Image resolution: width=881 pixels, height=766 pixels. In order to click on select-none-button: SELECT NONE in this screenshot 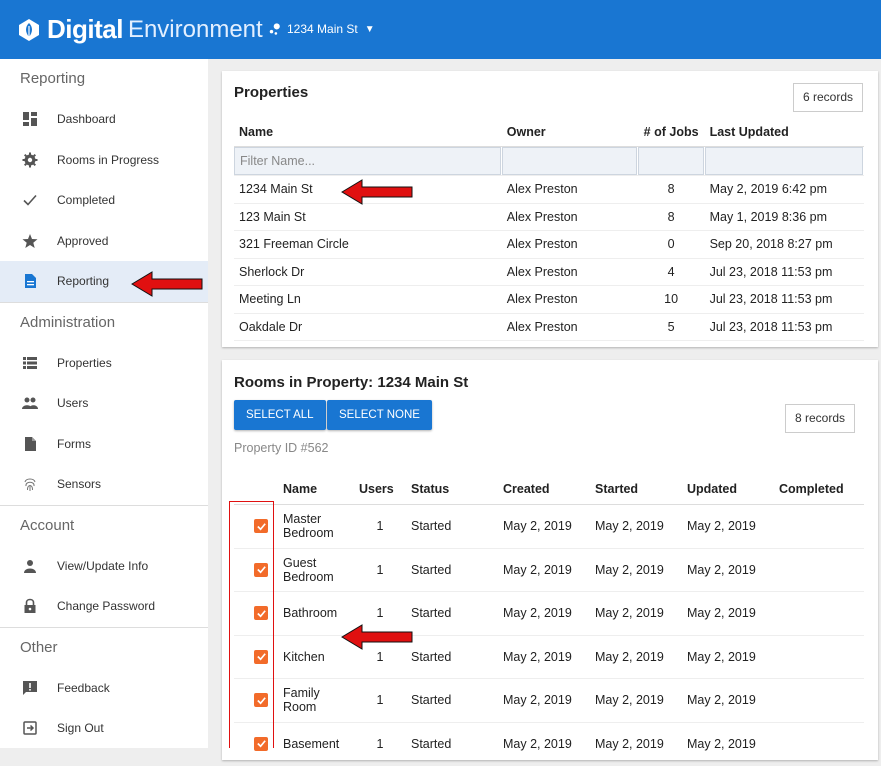, I will do `click(379, 415)`.